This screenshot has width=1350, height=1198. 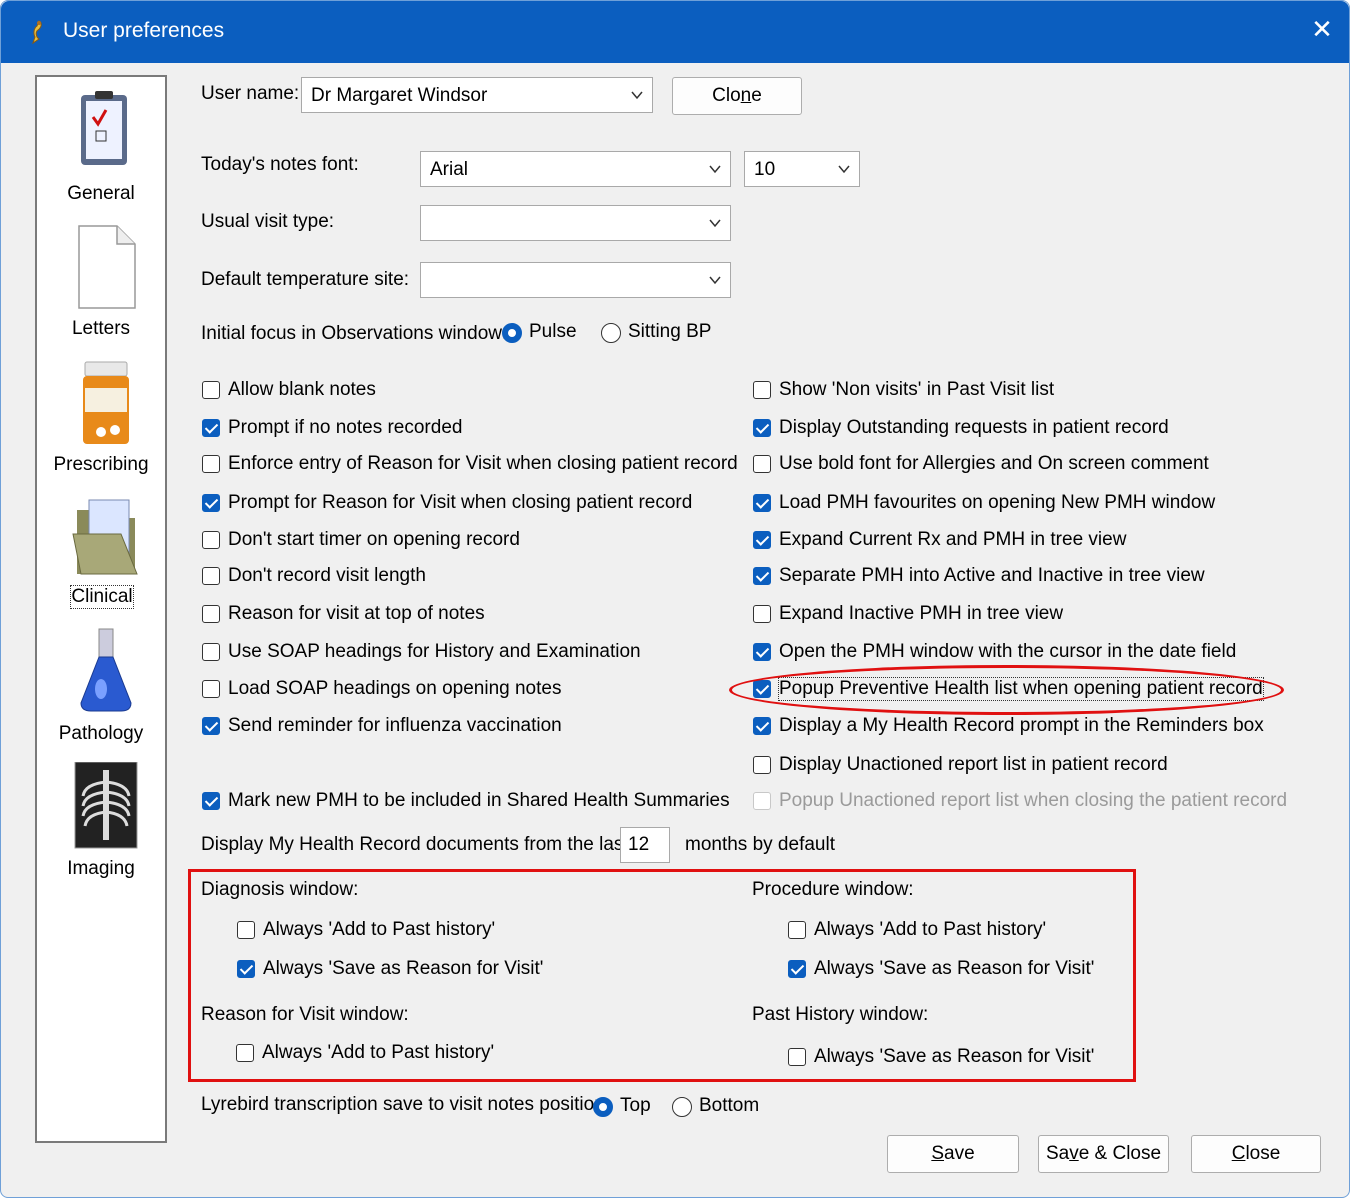 I want to click on save-close-button: Save & Close, so click(x=1103, y=1154).